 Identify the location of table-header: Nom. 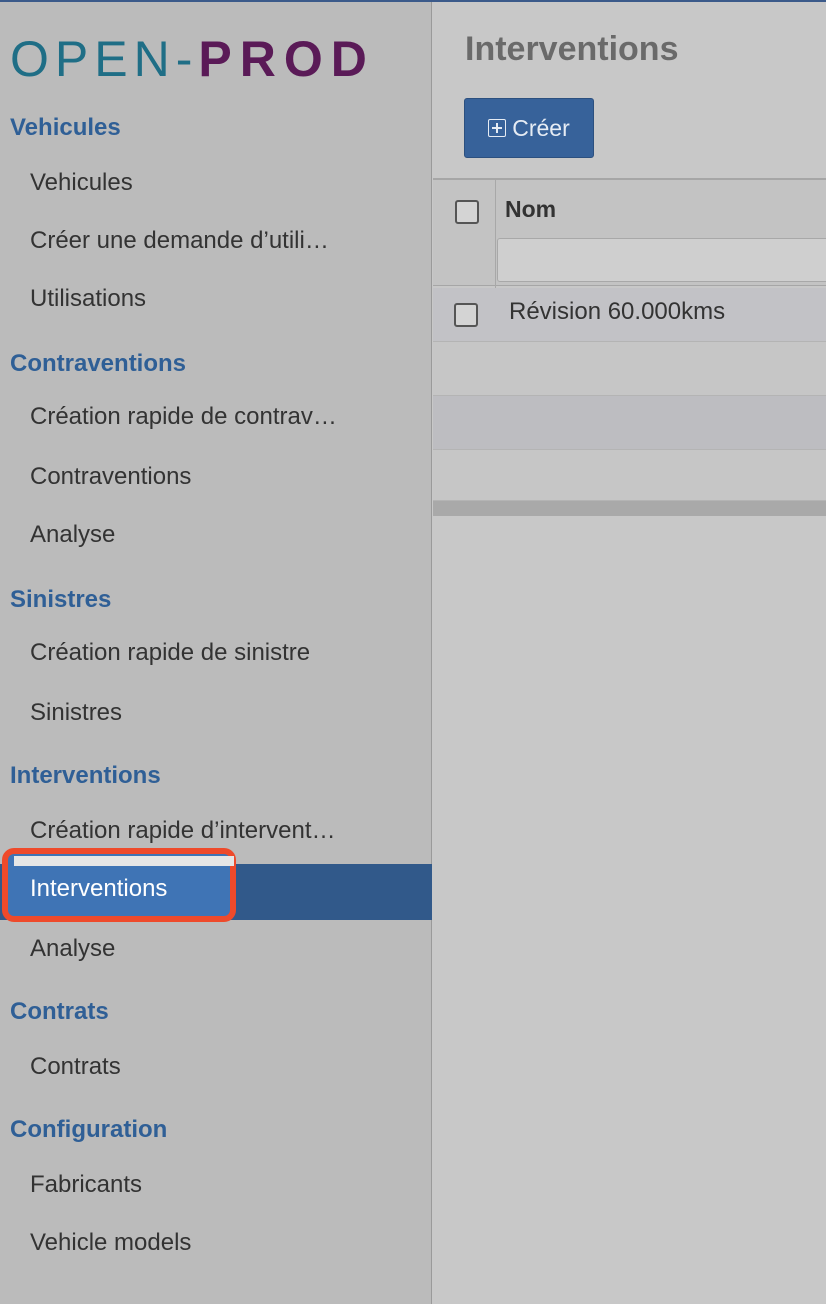
(629, 233).